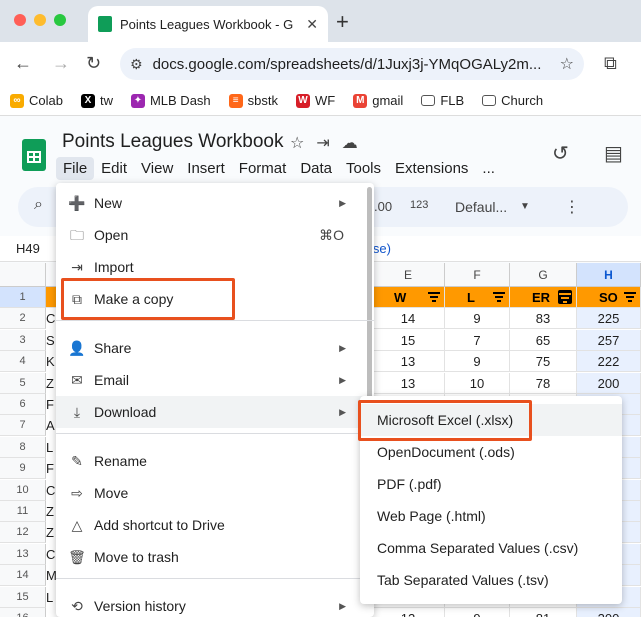 This screenshot has height=617, width=641. What do you see at coordinates (215, 461) in the screenshot?
I see `file-menu-item-rename: ✎ Rename` at bounding box center [215, 461].